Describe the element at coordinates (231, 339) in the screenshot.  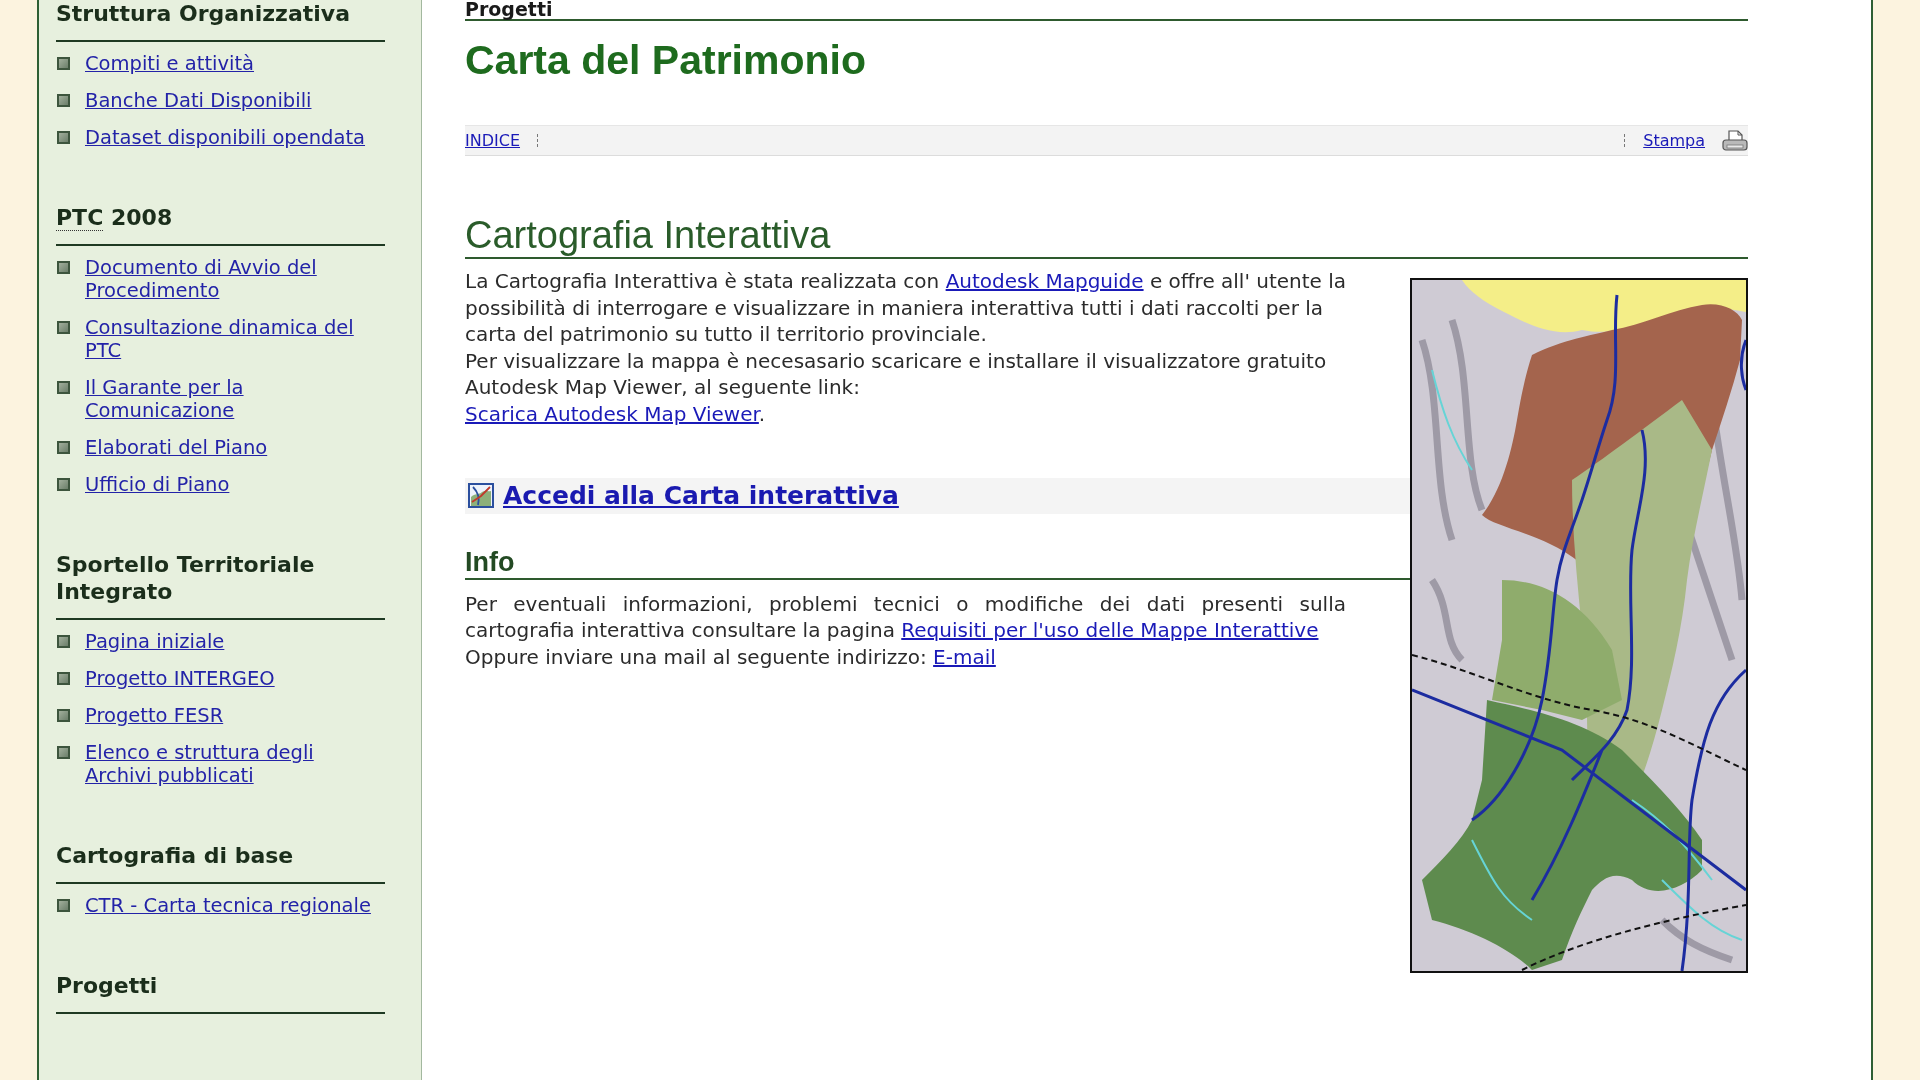
I see `sidebar-link: Consultazione dinamica del PTC` at that location.